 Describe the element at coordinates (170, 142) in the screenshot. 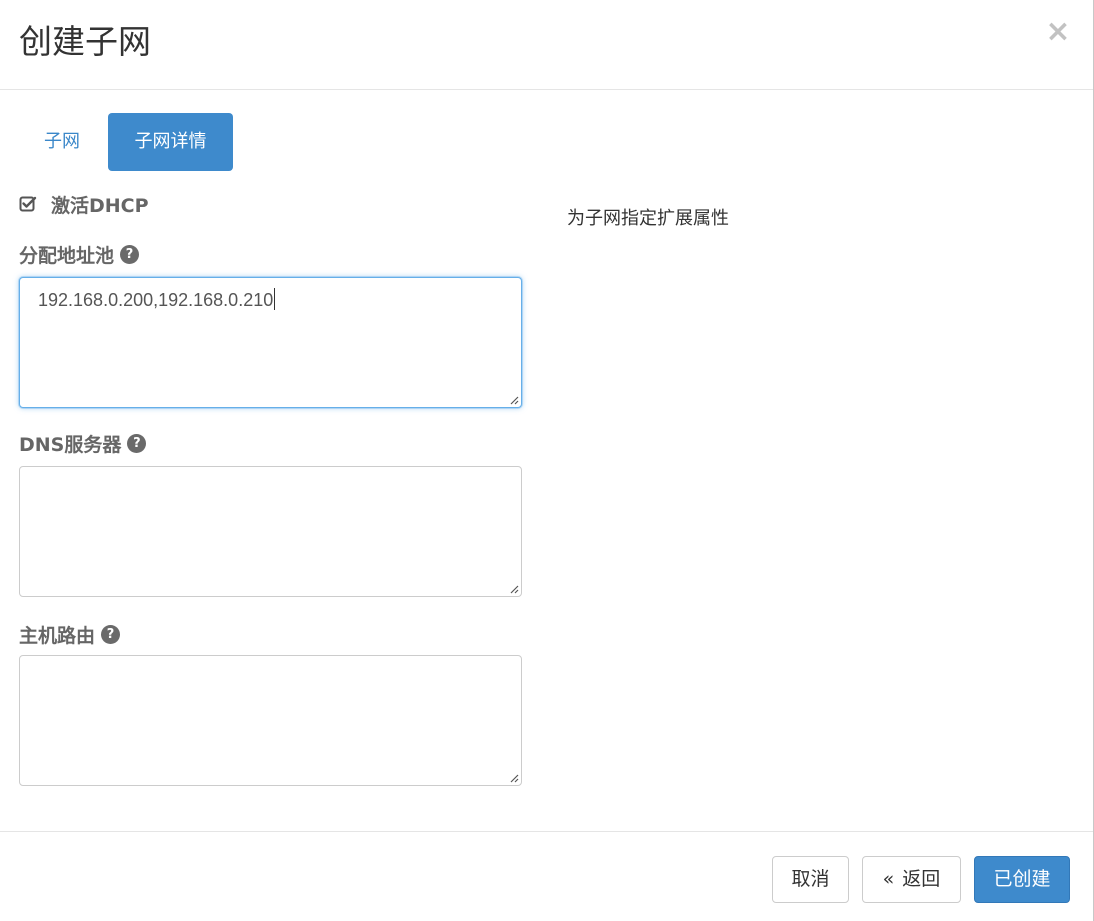

I see `tab-subnet-details: 子网详情` at that location.